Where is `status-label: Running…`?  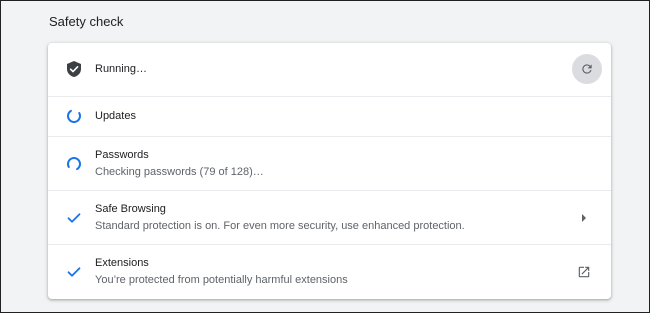
status-label: Running… is located at coordinates (121, 69).